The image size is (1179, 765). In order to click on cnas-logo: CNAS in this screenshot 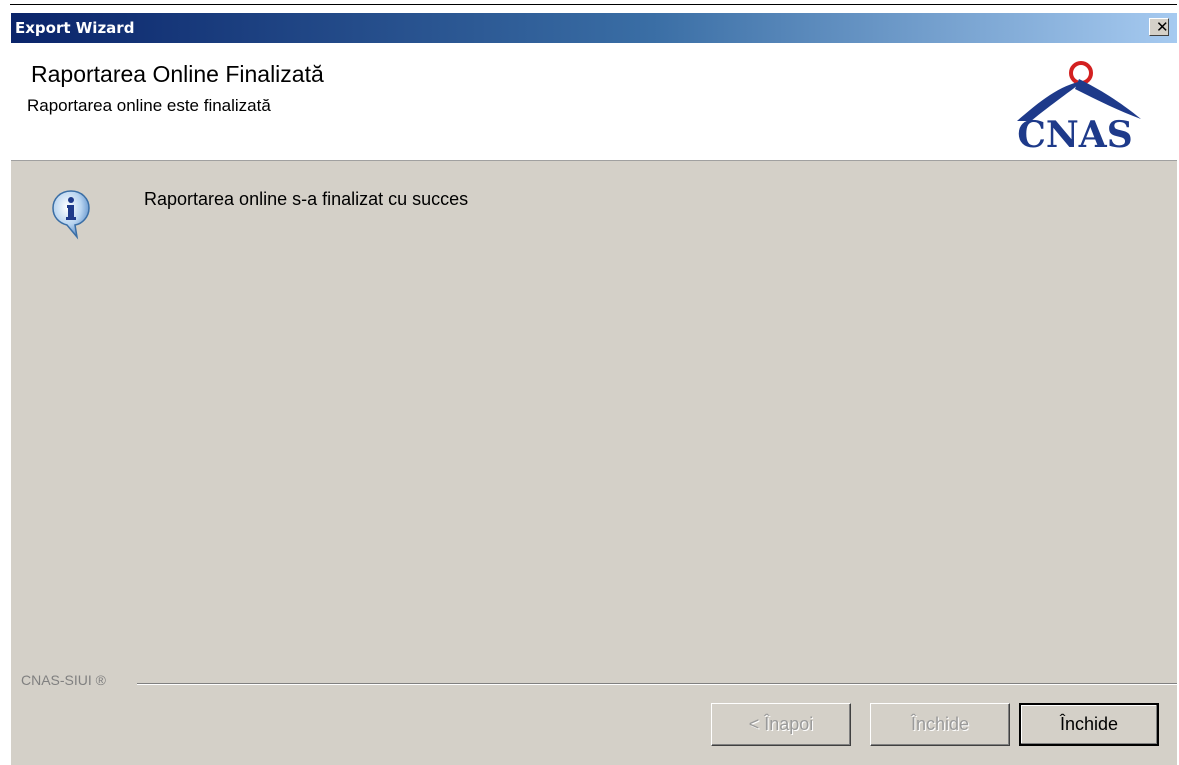, I will do `click(1075, 108)`.